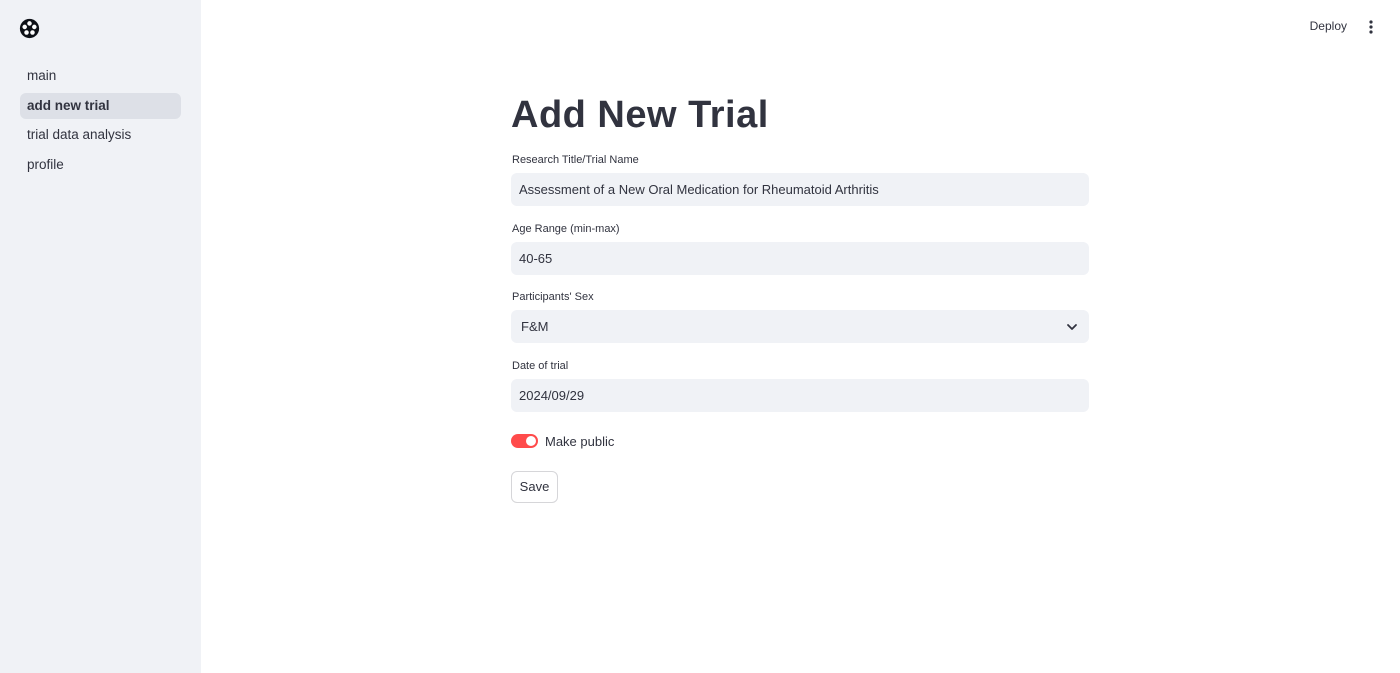  Describe the element at coordinates (800, 258) in the screenshot. I see `age-range-input: 40-65` at that location.